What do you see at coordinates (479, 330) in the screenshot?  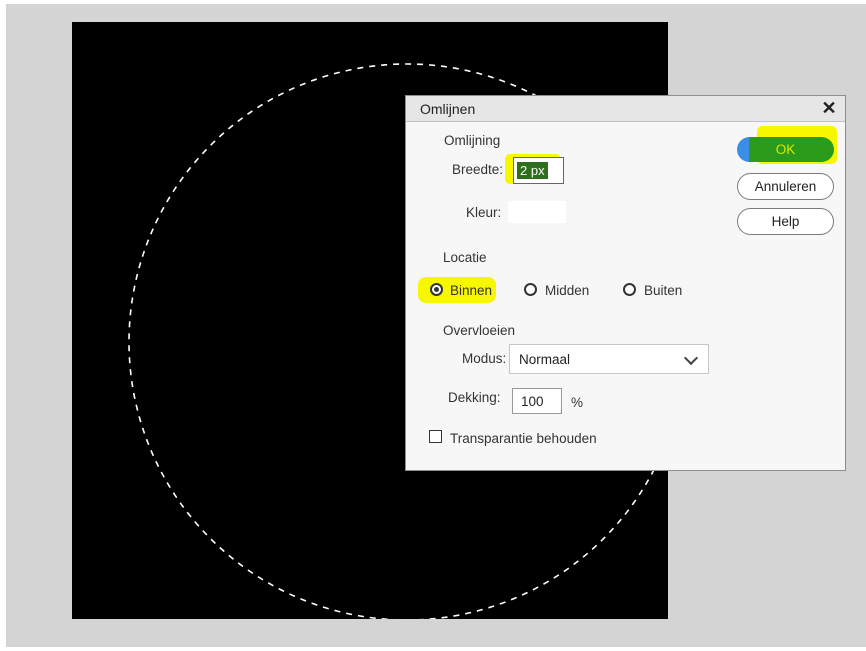 I see `section-blending-heading: Overvloeien` at bounding box center [479, 330].